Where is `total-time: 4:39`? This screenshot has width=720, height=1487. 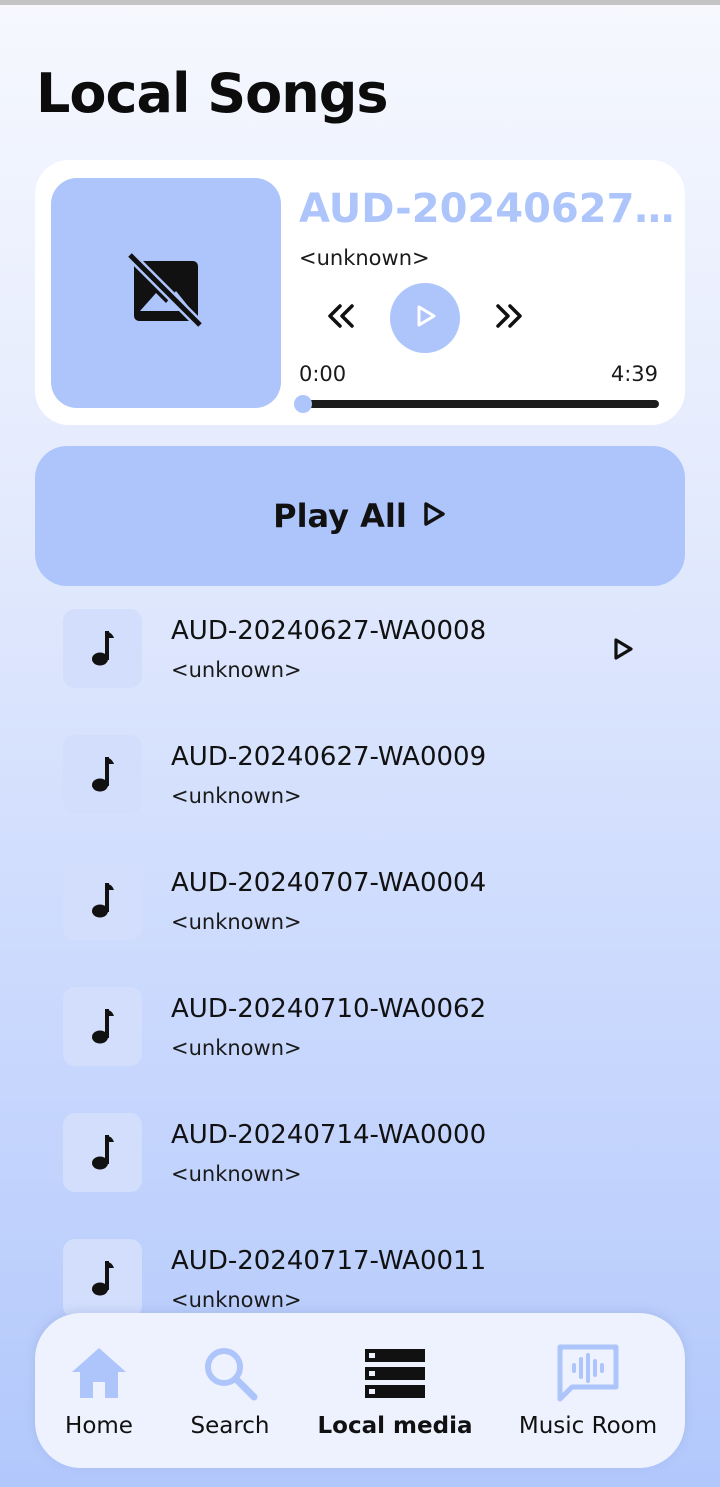 total-time: 4:39 is located at coordinates (634, 374).